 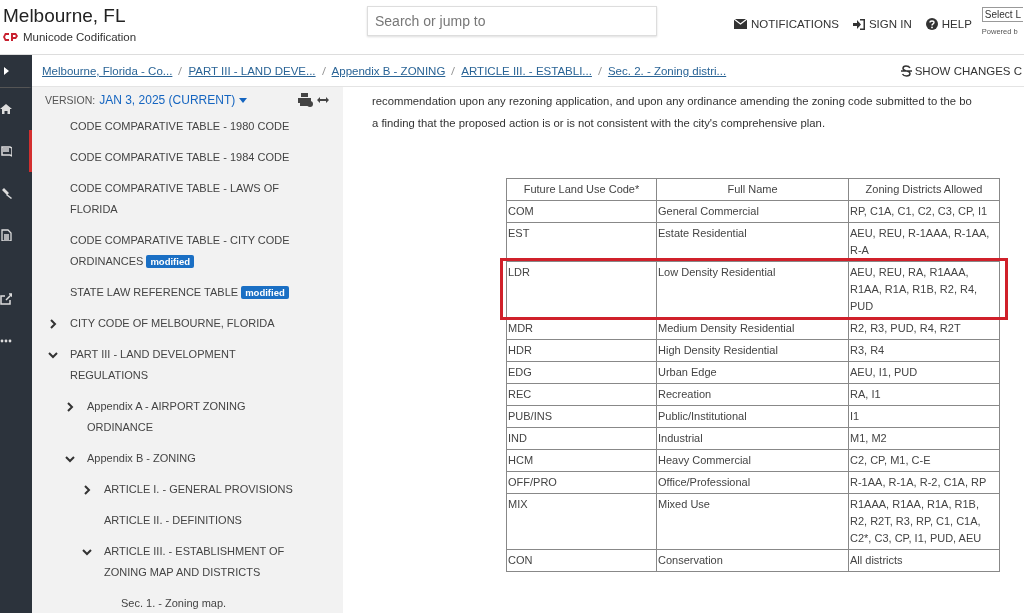 What do you see at coordinates (6, 299) in the screenshot?
I see `external-link-icon` at bounding box center [6, 299].